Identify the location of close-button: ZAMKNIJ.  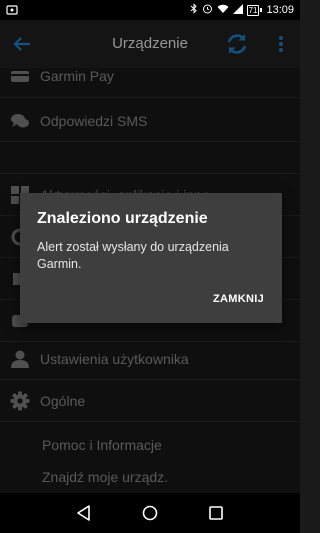
(238, 299).